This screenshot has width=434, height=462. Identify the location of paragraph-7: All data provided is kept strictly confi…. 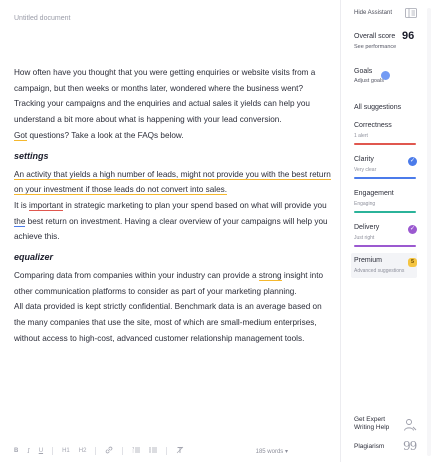
(173, 322).